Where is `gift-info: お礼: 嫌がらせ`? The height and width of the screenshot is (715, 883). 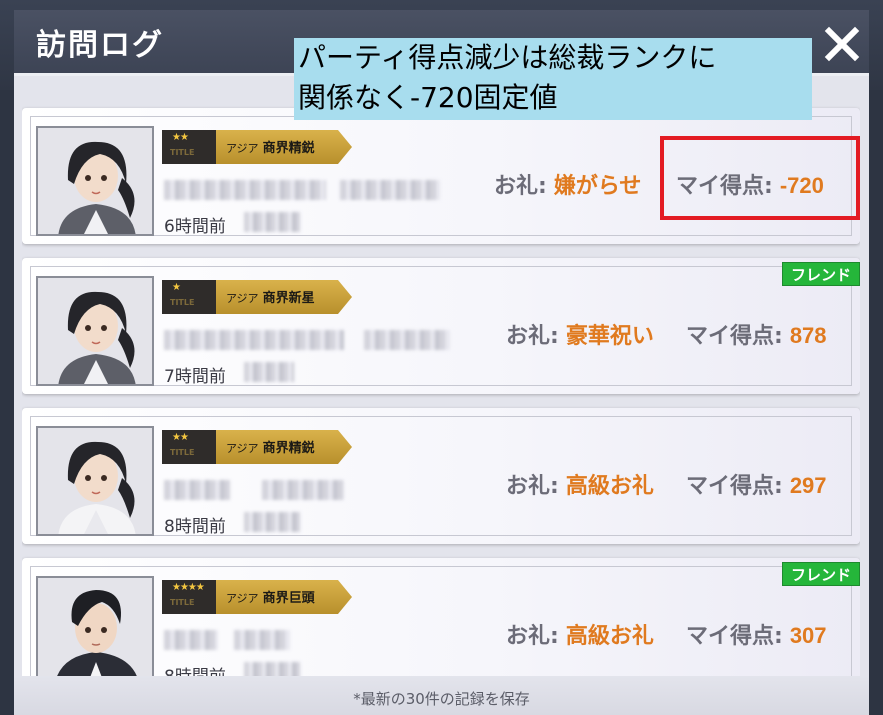
gift-info: お礼: 嫌がらせ is located at coordinates (567, 184).